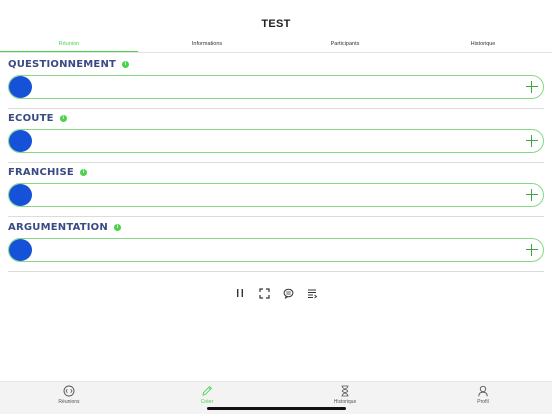 This screenshot has width=552, height=414. I want to click on section-title: QUESTIONNEMENT, so click(62, 64).